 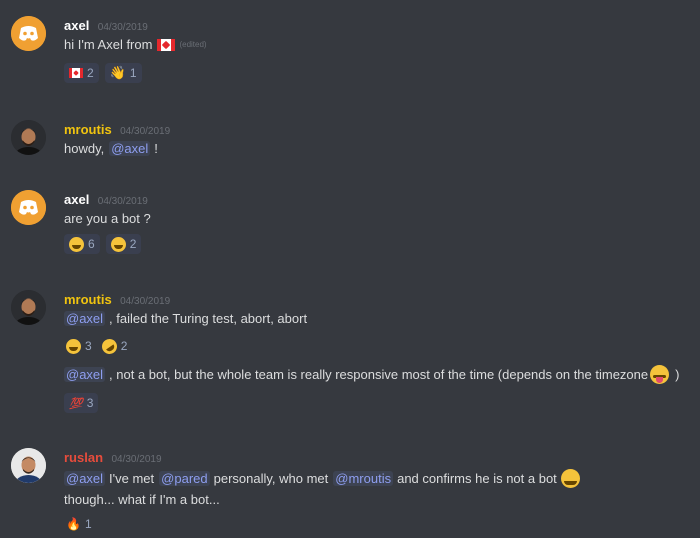 What do you see at coordinates (184, 478) in the screenshot?
I see `mention-pared: @pared` at bounding box center [184, 478].